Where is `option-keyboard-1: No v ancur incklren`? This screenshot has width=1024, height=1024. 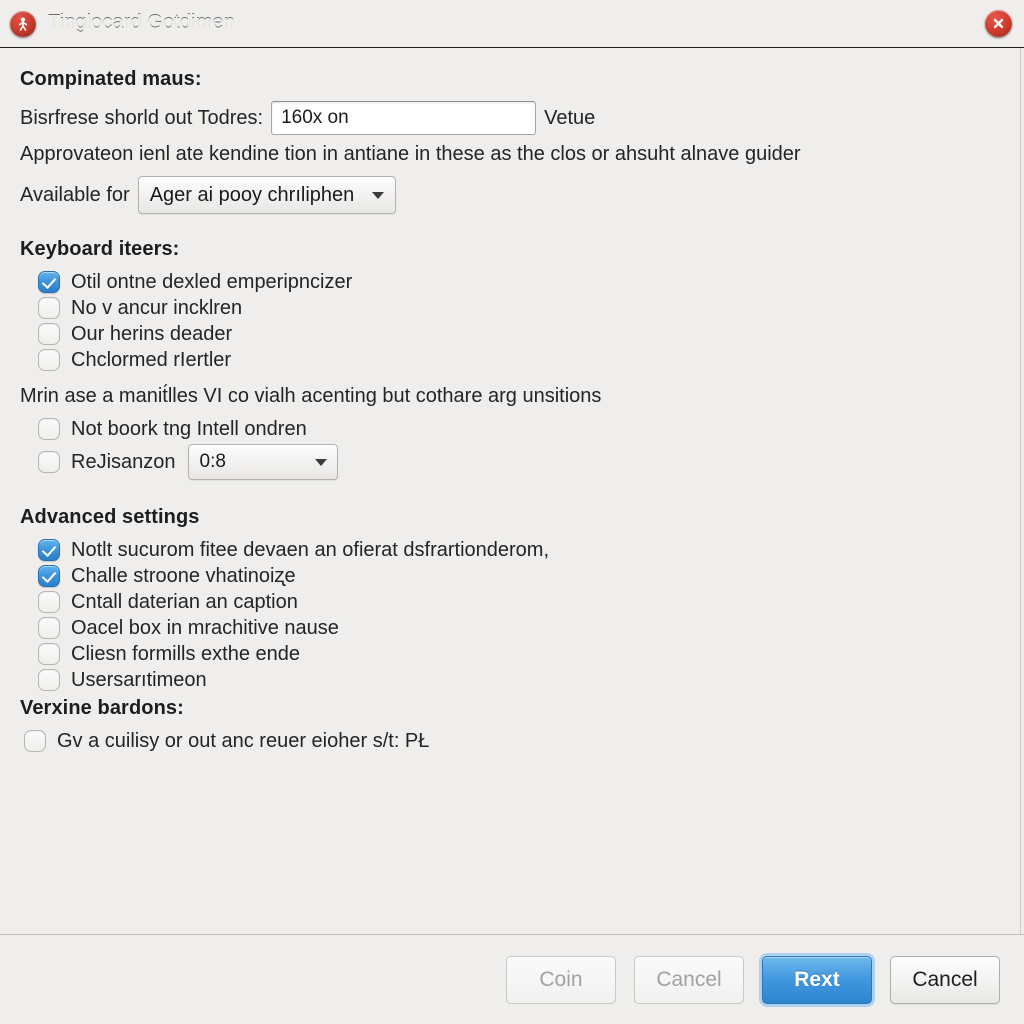
option-keyboard-1: No v ancur incklren is located at coordinates (510, 308).